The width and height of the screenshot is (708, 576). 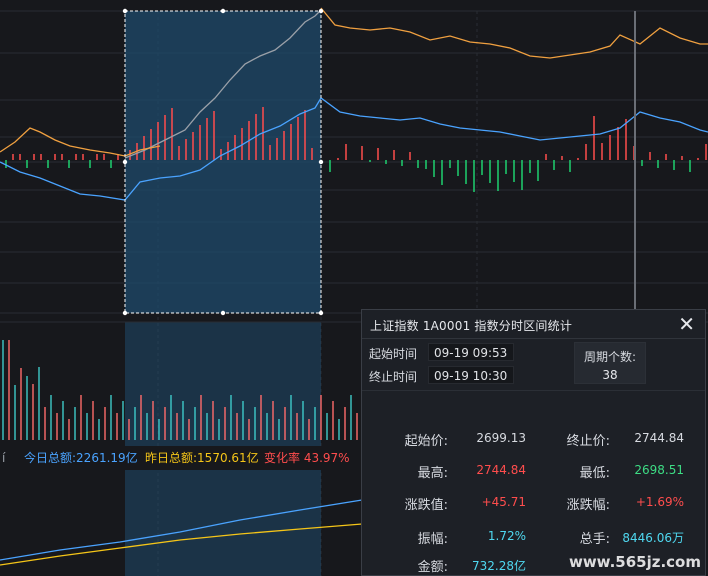 I want to click on yesterday-total: 昨日总额:1570.61亿, so click(x=202, y=458).